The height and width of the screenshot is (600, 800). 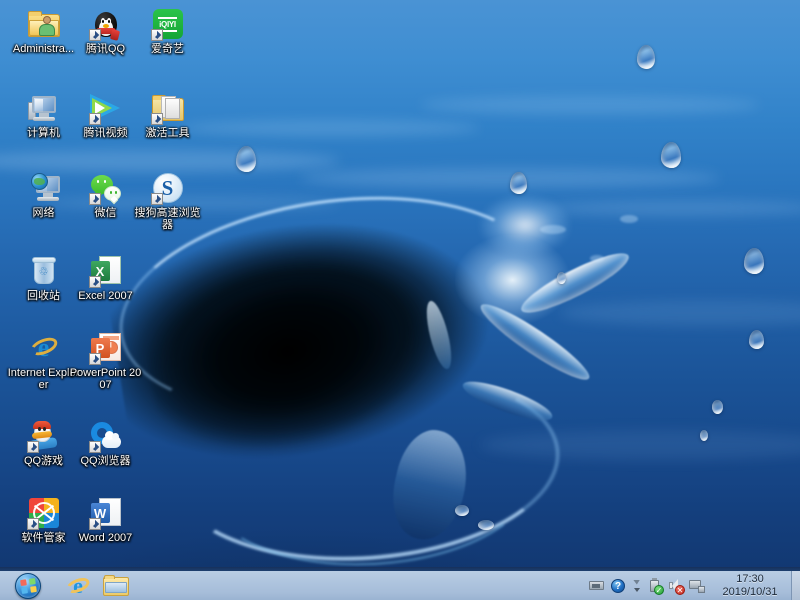 I want to click on desktop-icon-excel-2007: X Excel 2007, so click(x=105, y=278).